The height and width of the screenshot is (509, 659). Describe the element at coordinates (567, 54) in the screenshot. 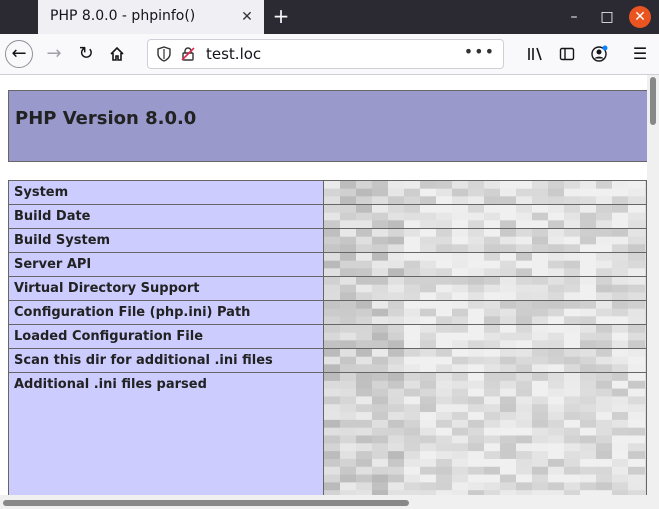

I see `sidebar-icon` at that location.